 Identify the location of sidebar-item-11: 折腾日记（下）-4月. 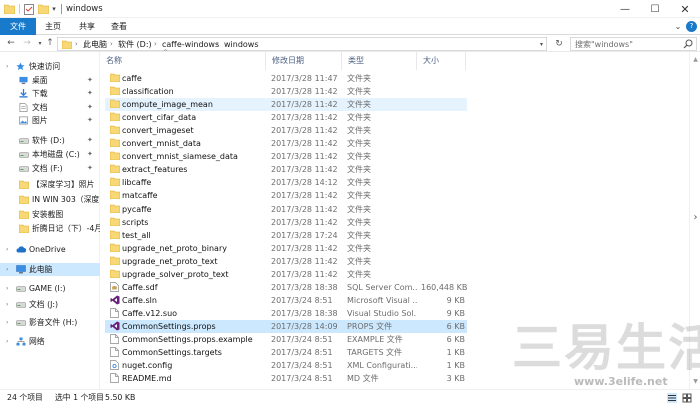
(50, 228).